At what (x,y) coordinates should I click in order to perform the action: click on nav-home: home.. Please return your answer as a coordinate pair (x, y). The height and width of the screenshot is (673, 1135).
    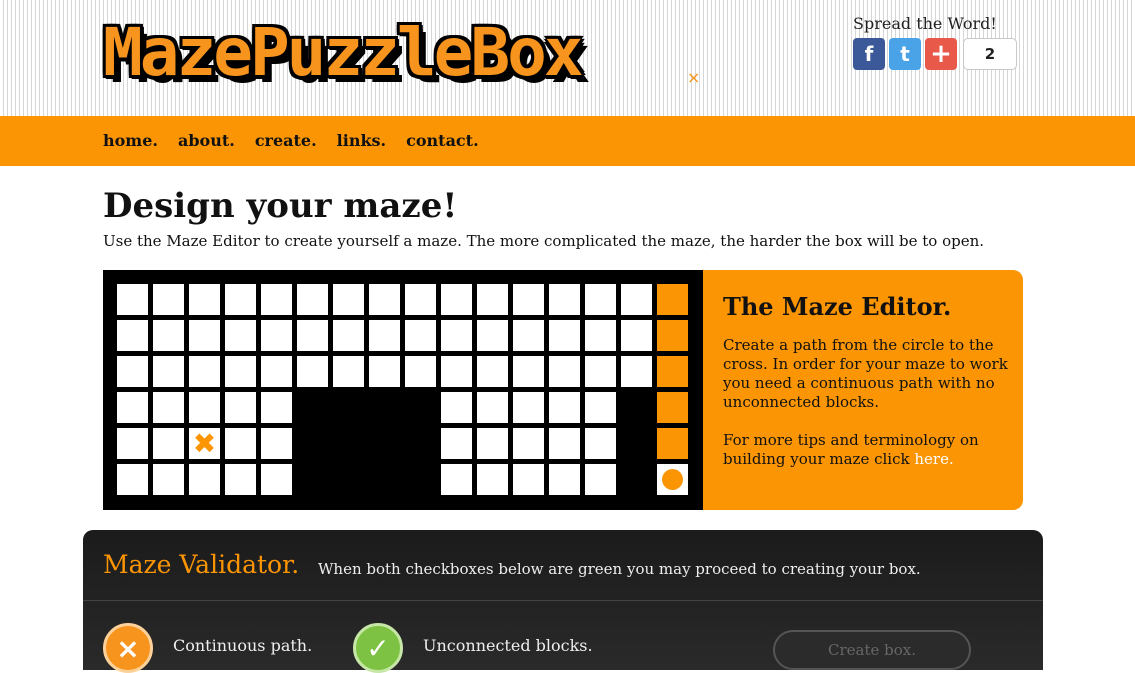
    Looking at the image, I should click on (130, 140).